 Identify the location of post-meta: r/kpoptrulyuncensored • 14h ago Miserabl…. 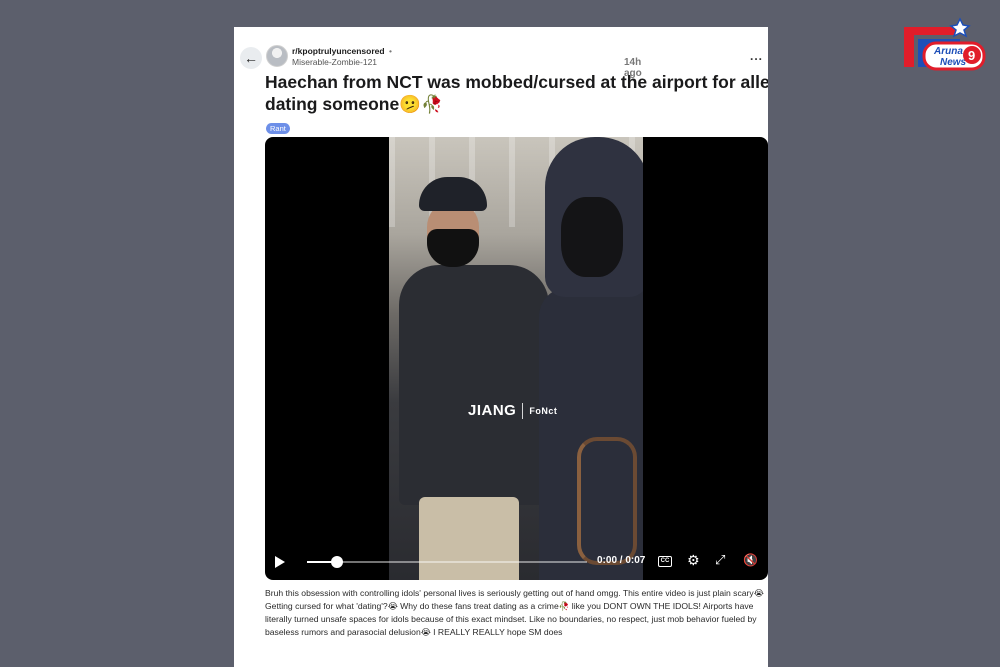
(467, 62).